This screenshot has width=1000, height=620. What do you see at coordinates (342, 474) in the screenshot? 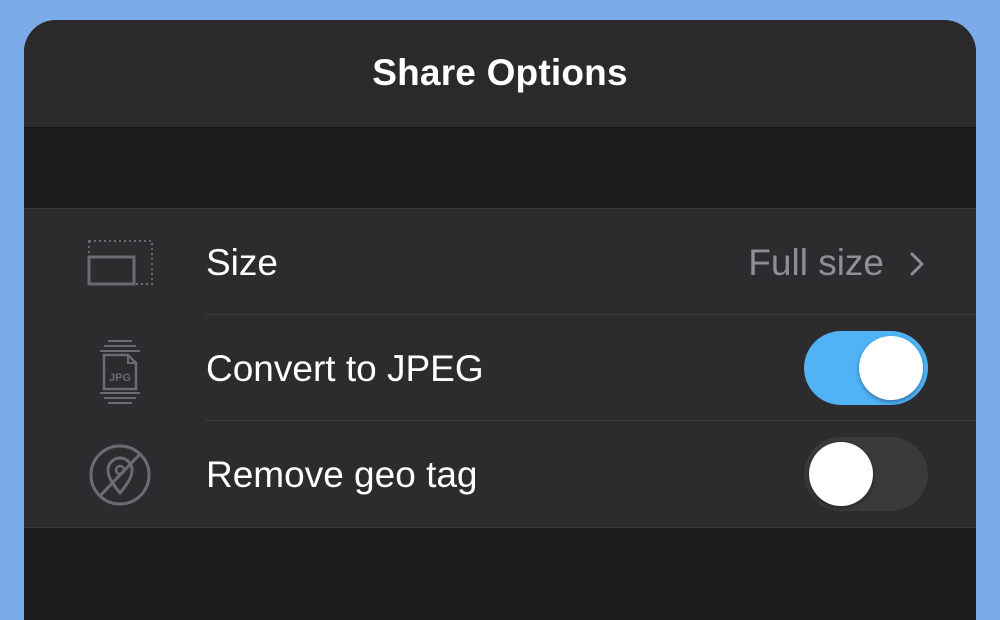
I see `remove-geo-label: Remove geo tag` at bounding box center [342, 474].